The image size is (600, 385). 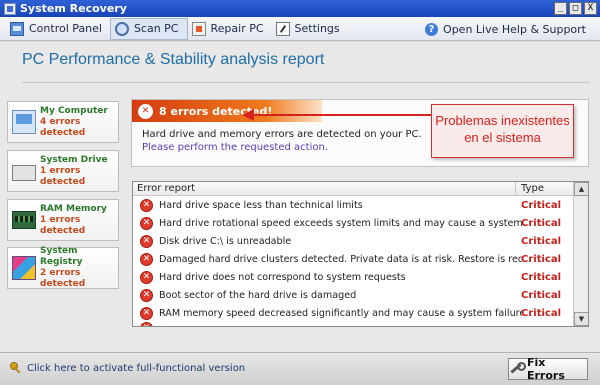 I want to click on alert-instruction: Please perform the requested action., so click(x=235, y=147).